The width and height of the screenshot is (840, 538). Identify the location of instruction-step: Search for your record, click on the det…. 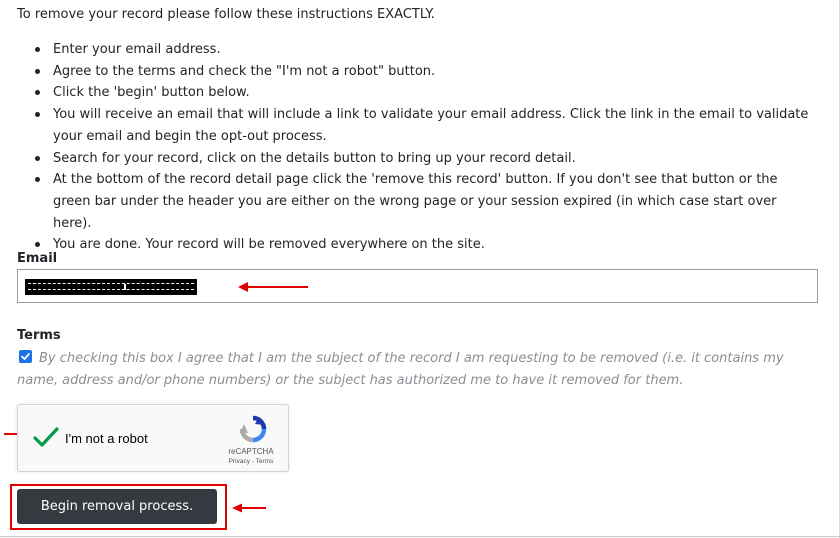
(426, 159).